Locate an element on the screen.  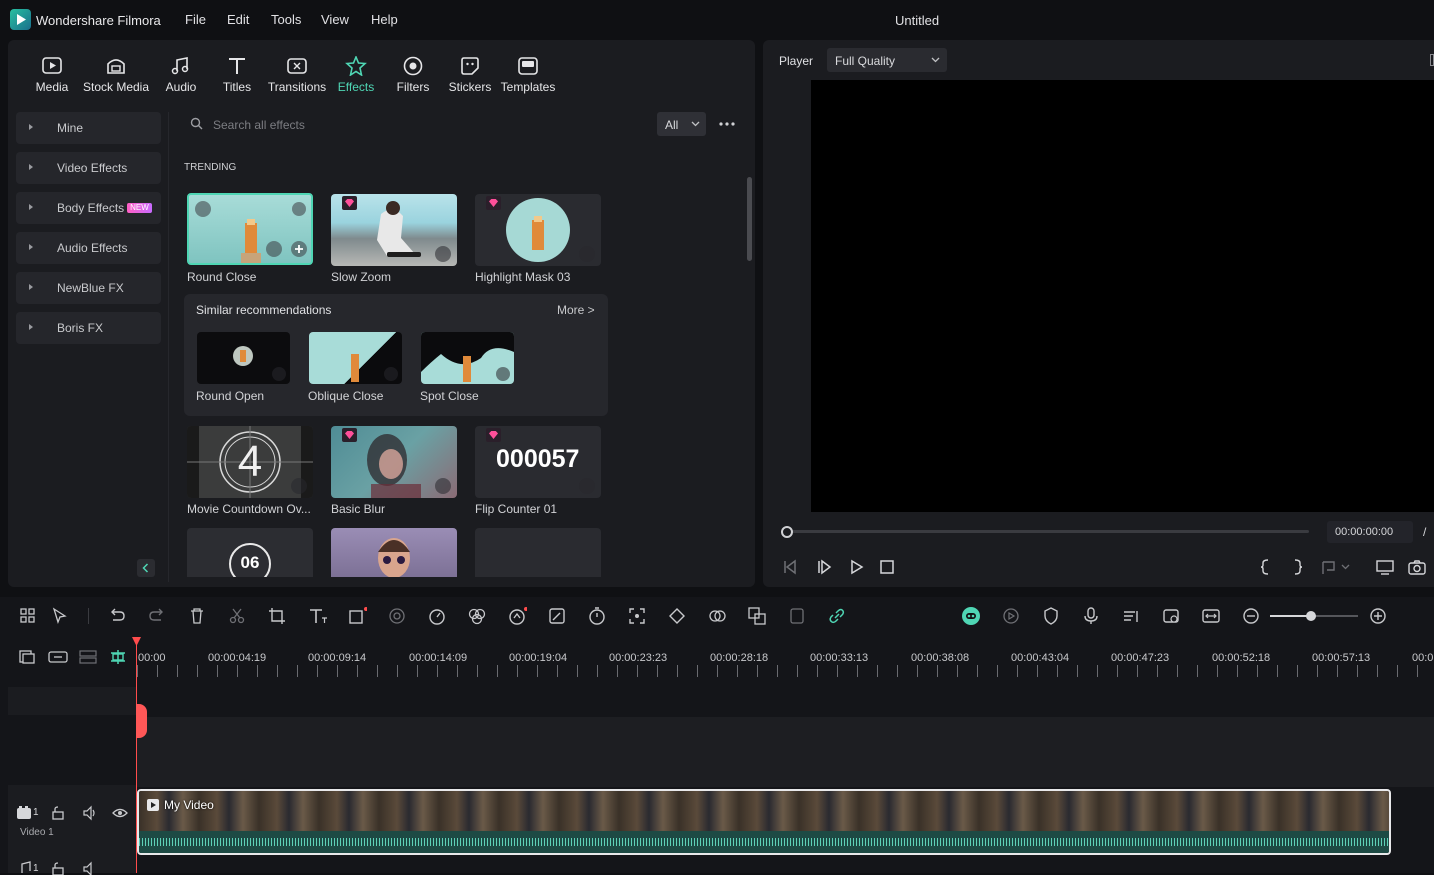
add-track-icon is located at coordinates (27, 657).